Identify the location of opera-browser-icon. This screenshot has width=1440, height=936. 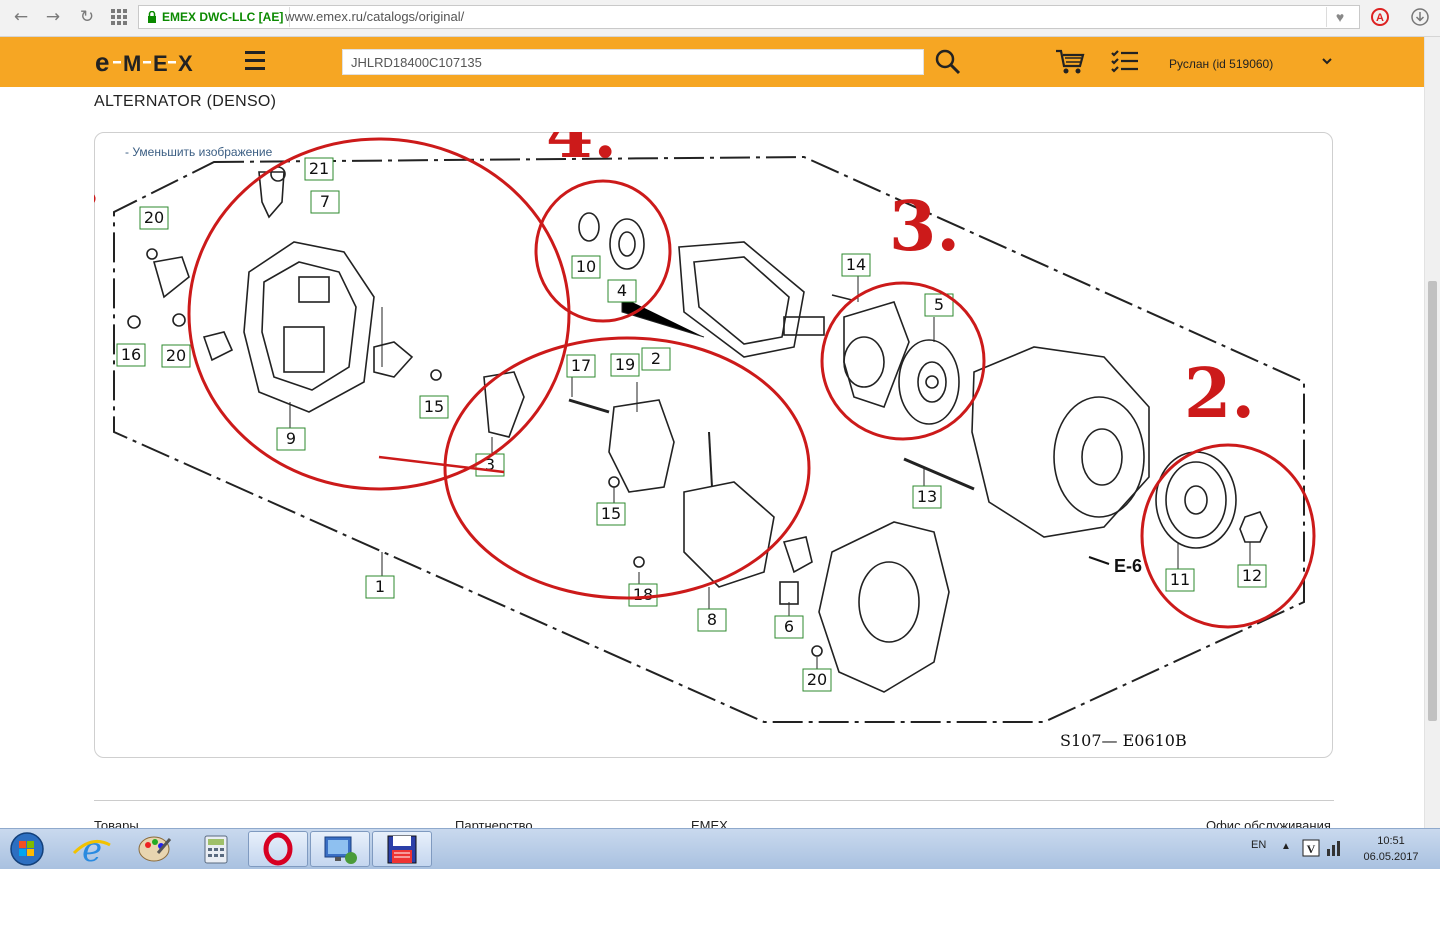
(278, 849).